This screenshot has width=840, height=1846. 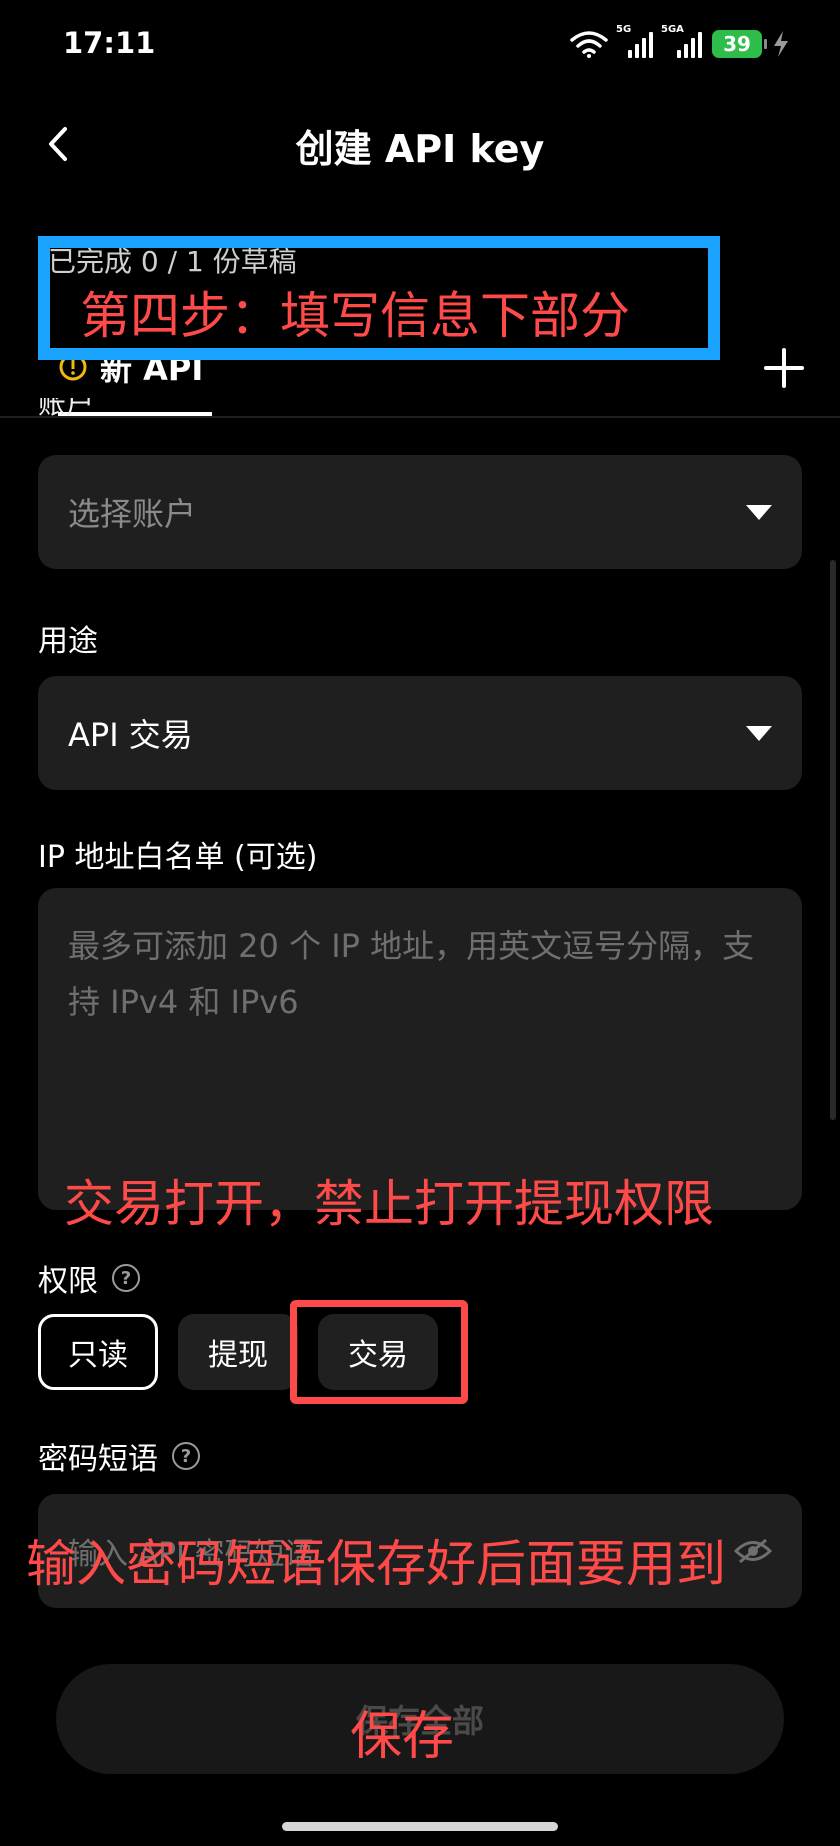 What do you see at coordinates (411, 974) in the screenshot?
I see `ip-whitelist-placeholder: 最多可添加 20 个 IP 地址，用英文逗号分隔，支持 IPv4 和 IPv6` at bounding box center [411, 974].